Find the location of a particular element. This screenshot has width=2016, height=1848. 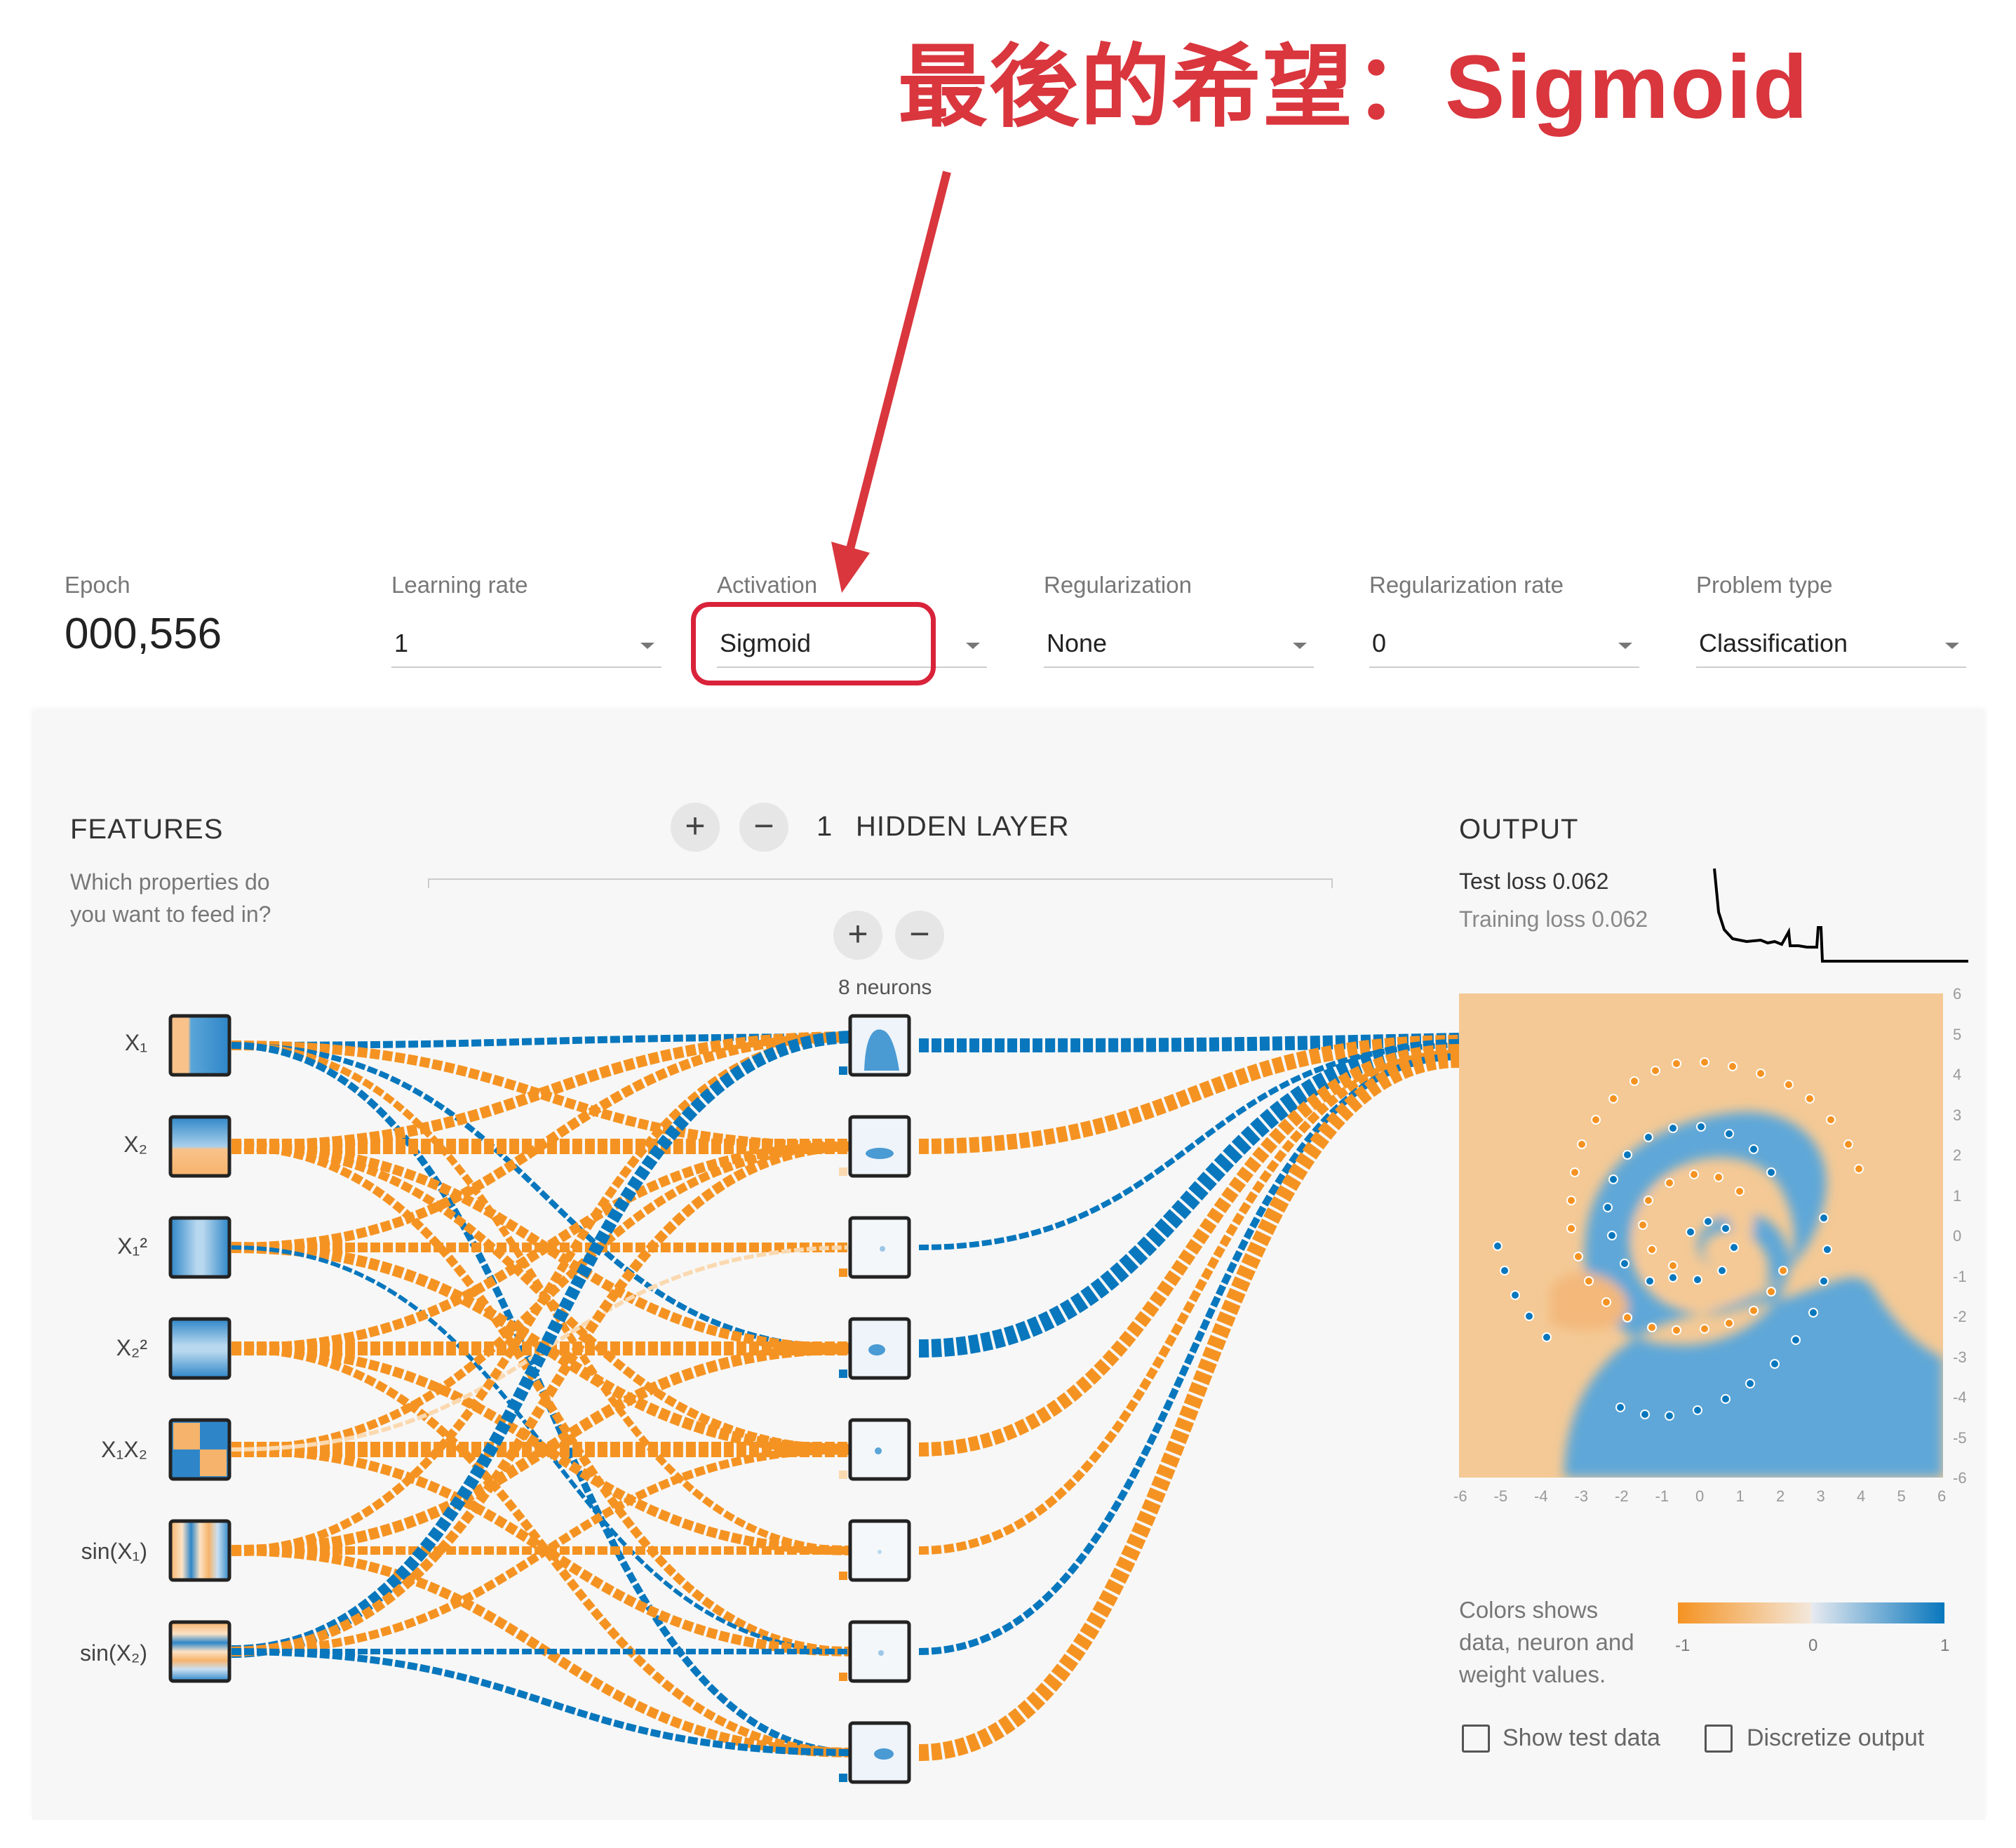

show-test-data-label: Show test data is located at coordinates (1582, 1738).